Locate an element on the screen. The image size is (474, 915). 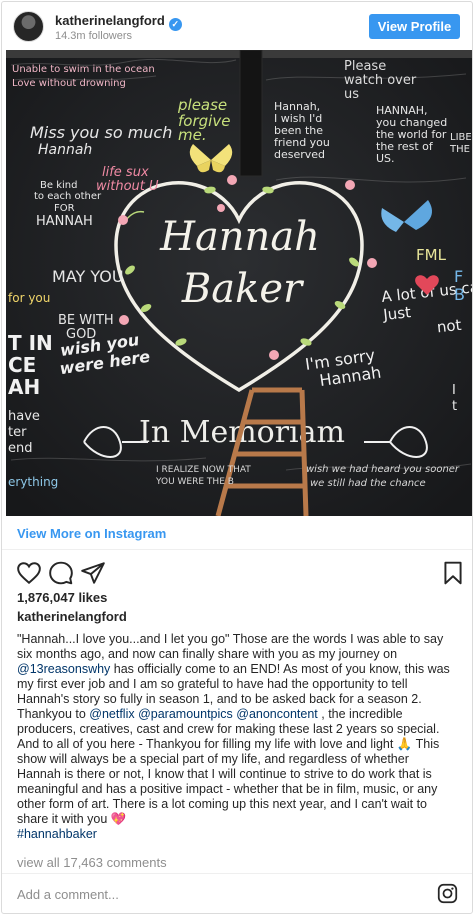
mention-anoncontent: @anoncontent is located at coordinates (277, 714).